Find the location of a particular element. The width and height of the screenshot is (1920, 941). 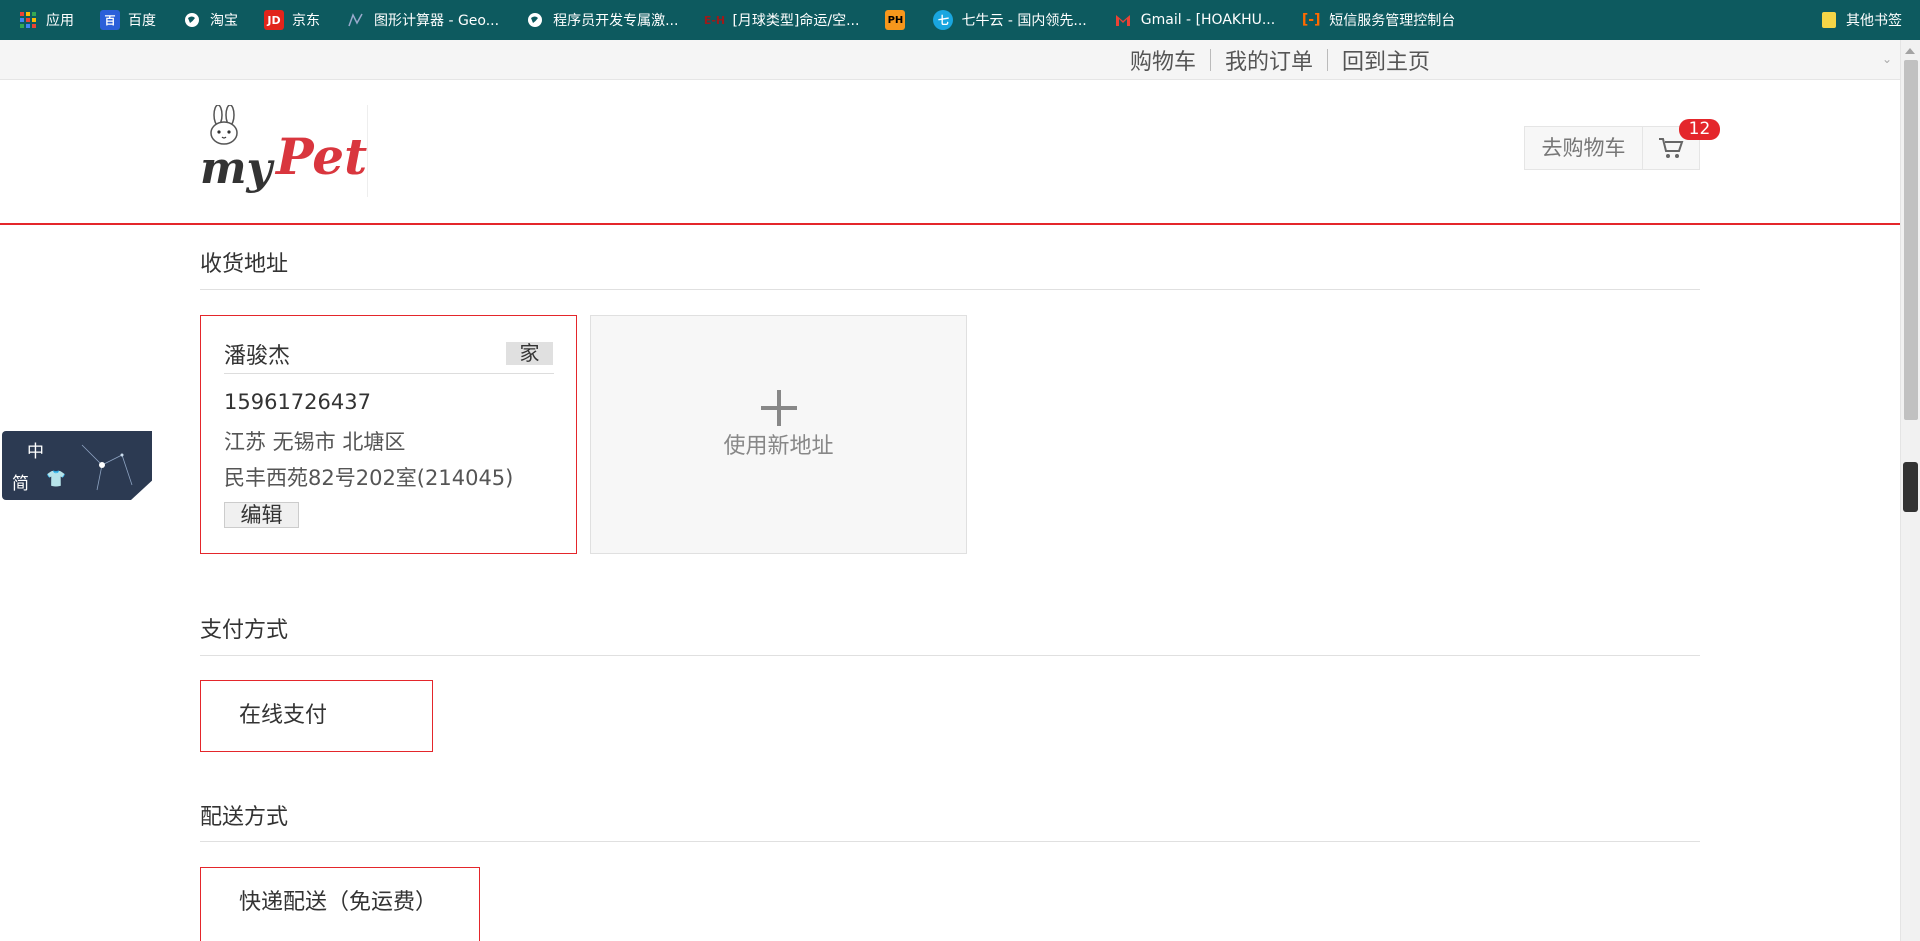

scrollbar-thumb is located at coordinates (1911, 240).